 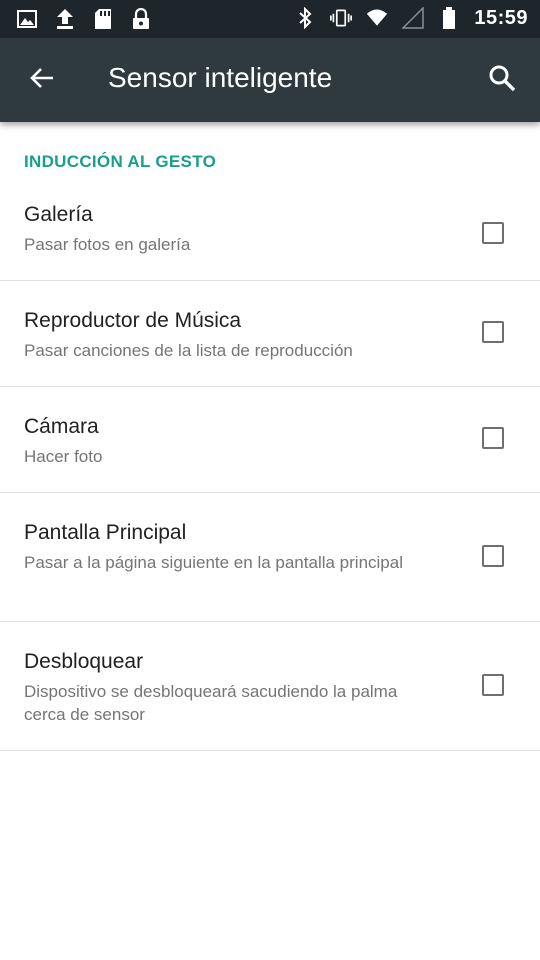 I want to click on section-header-label: INDUCCIÓN AL GESTO, so click(x=120, y=161).